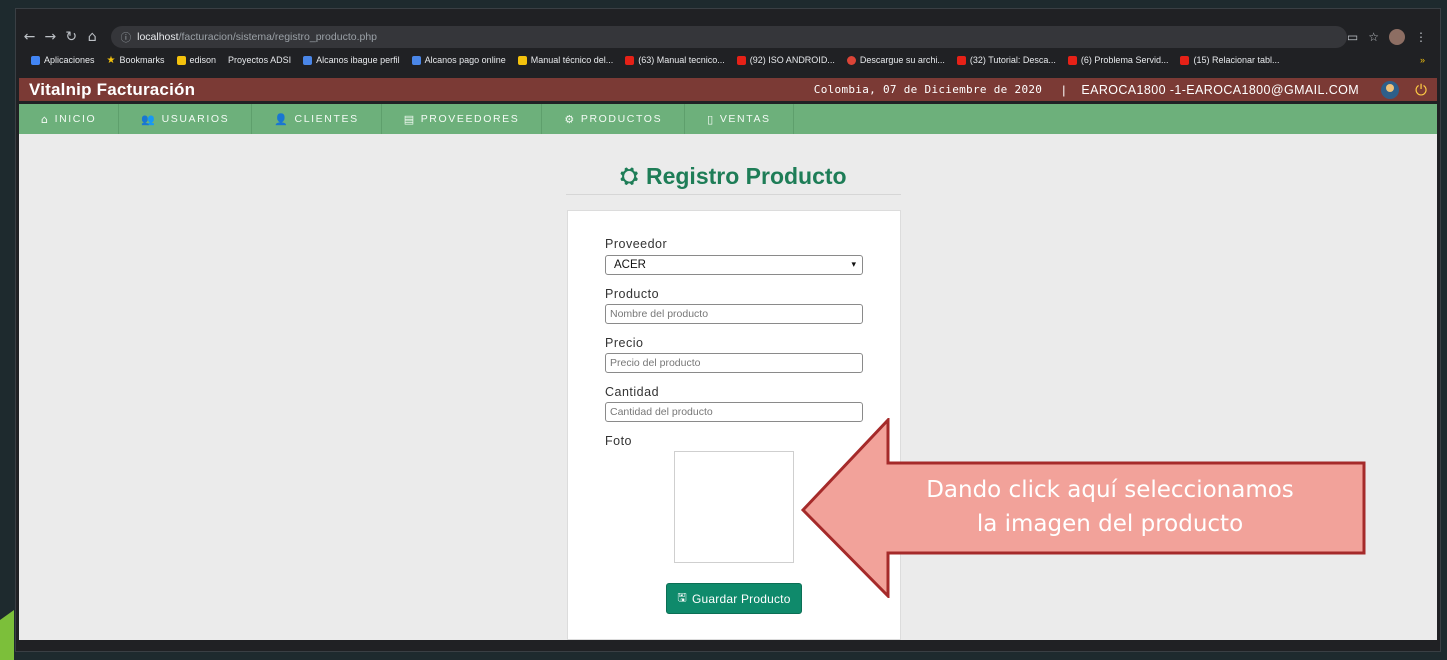 The height and width of the screenshot is (660, 1447). Describe the element at coordinates (1373, 37) in the screenshot. I see `bookmark-star-icon: ☆` at that location.